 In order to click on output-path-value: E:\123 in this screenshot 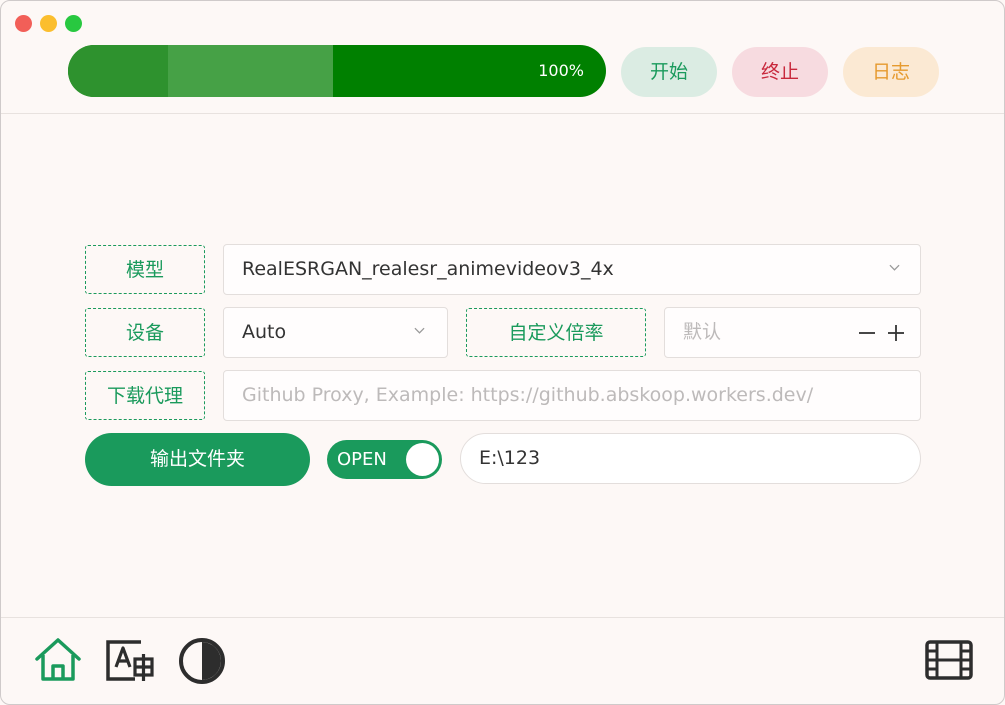, I will do `click(510, 458)`.